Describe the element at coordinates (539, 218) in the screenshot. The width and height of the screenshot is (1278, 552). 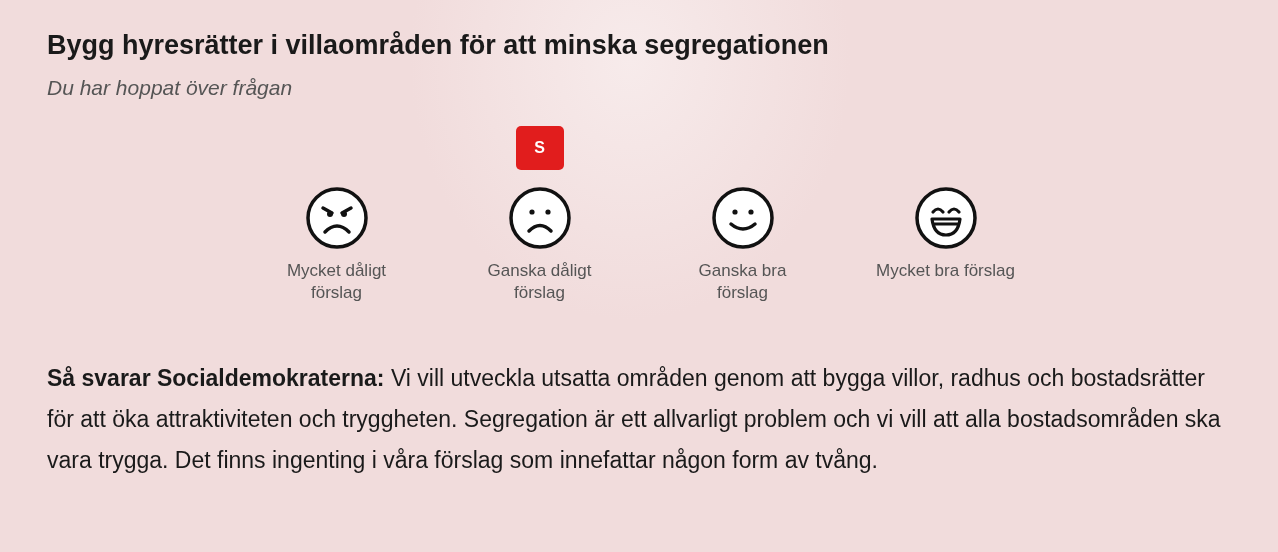
I see `sad-face-icon` at that location.